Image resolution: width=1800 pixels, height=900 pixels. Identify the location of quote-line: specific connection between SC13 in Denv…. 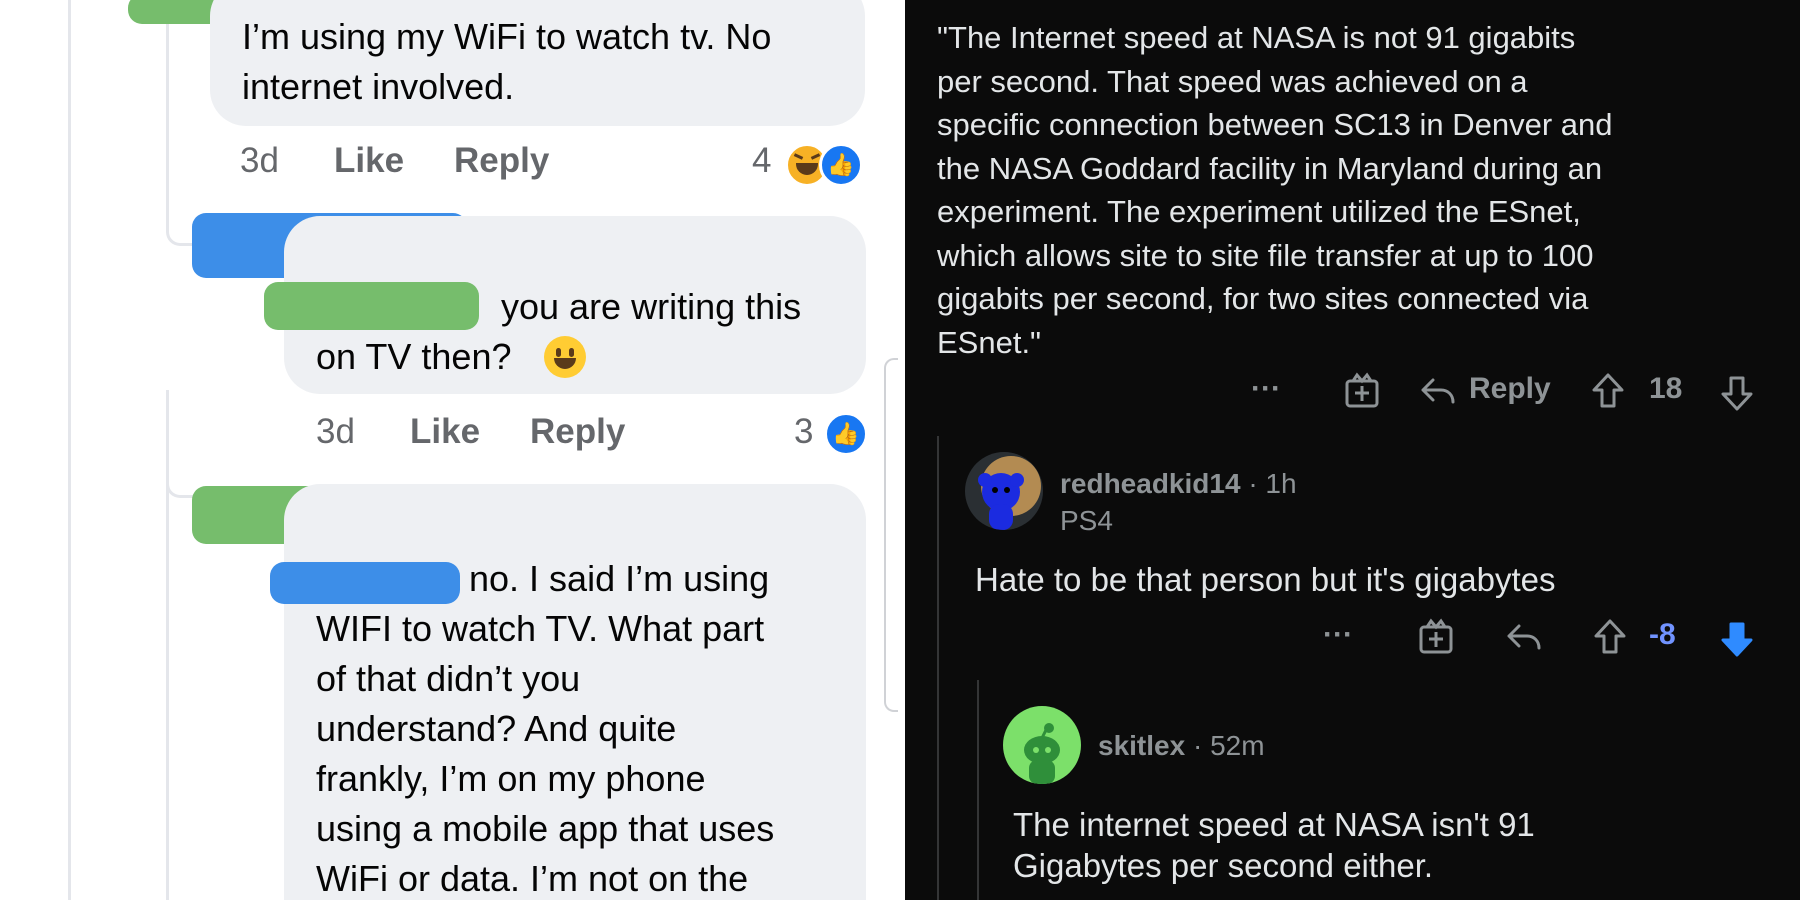
(1275, 124).